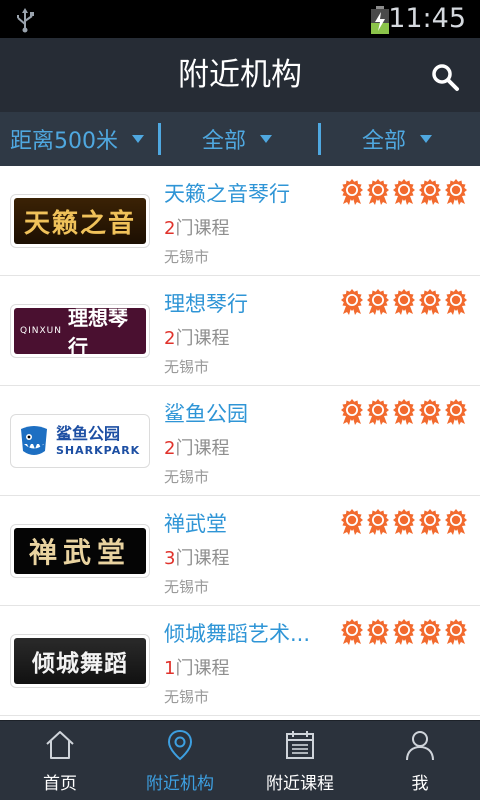 This screenshot has width=480, height=800. What do you see at coordinates (240, 331) in the screenshot?
I see `list-item: QINXUN 理想琴行 理想琴行 2门课程 无锡市` at bounding box center [240, 331].